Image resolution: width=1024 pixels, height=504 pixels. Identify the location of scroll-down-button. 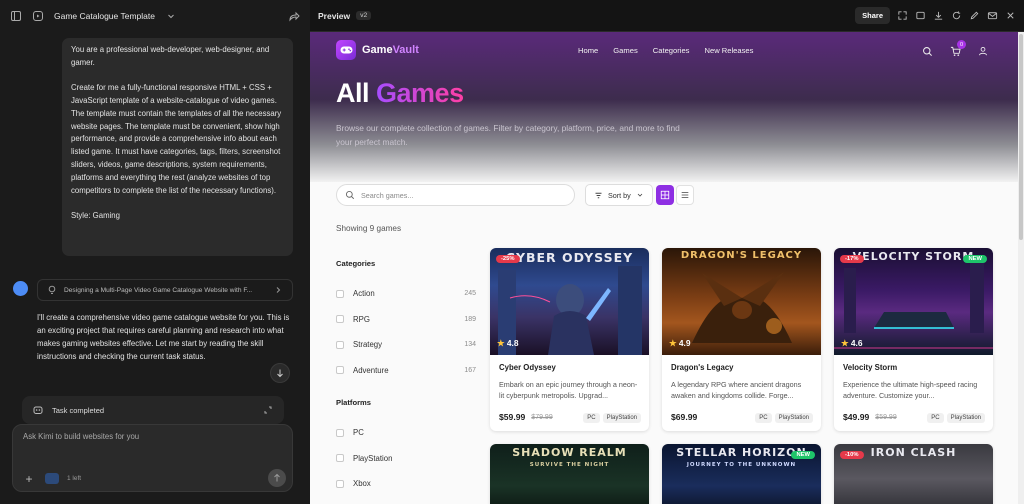
(280, 373).